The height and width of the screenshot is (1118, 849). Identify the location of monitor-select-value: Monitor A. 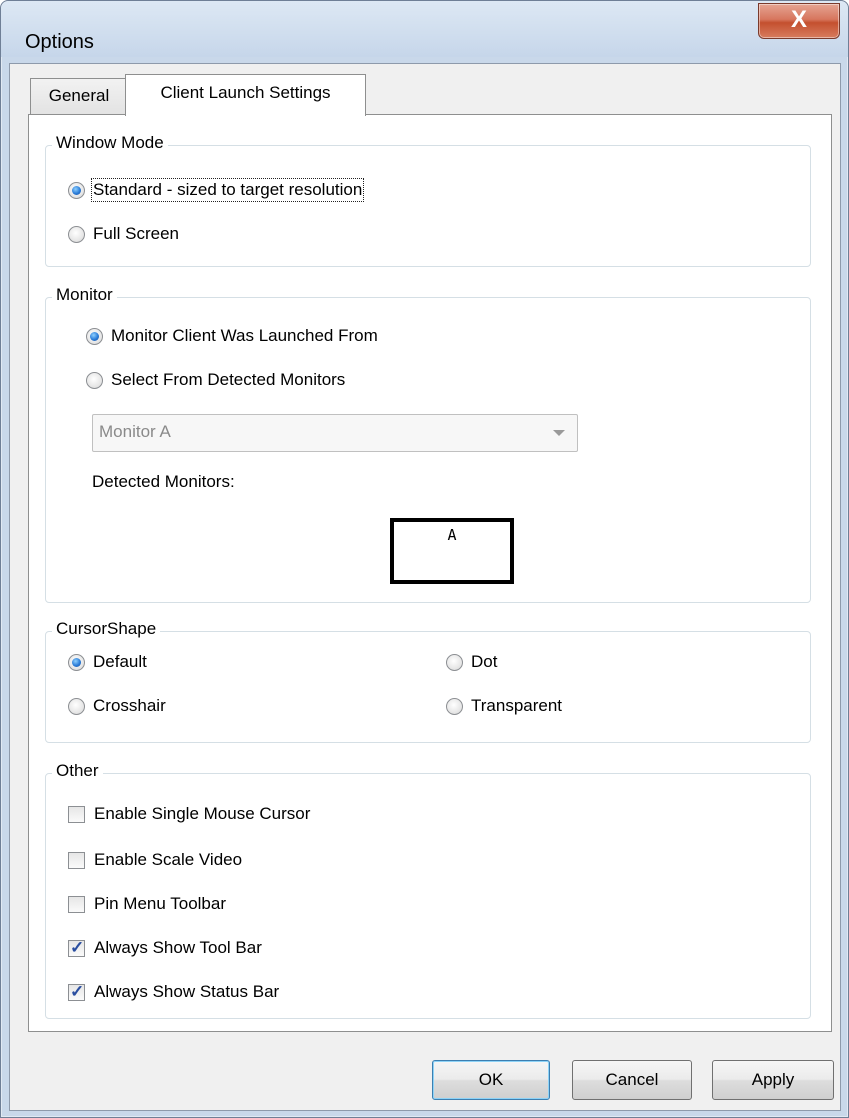
(135, 431).